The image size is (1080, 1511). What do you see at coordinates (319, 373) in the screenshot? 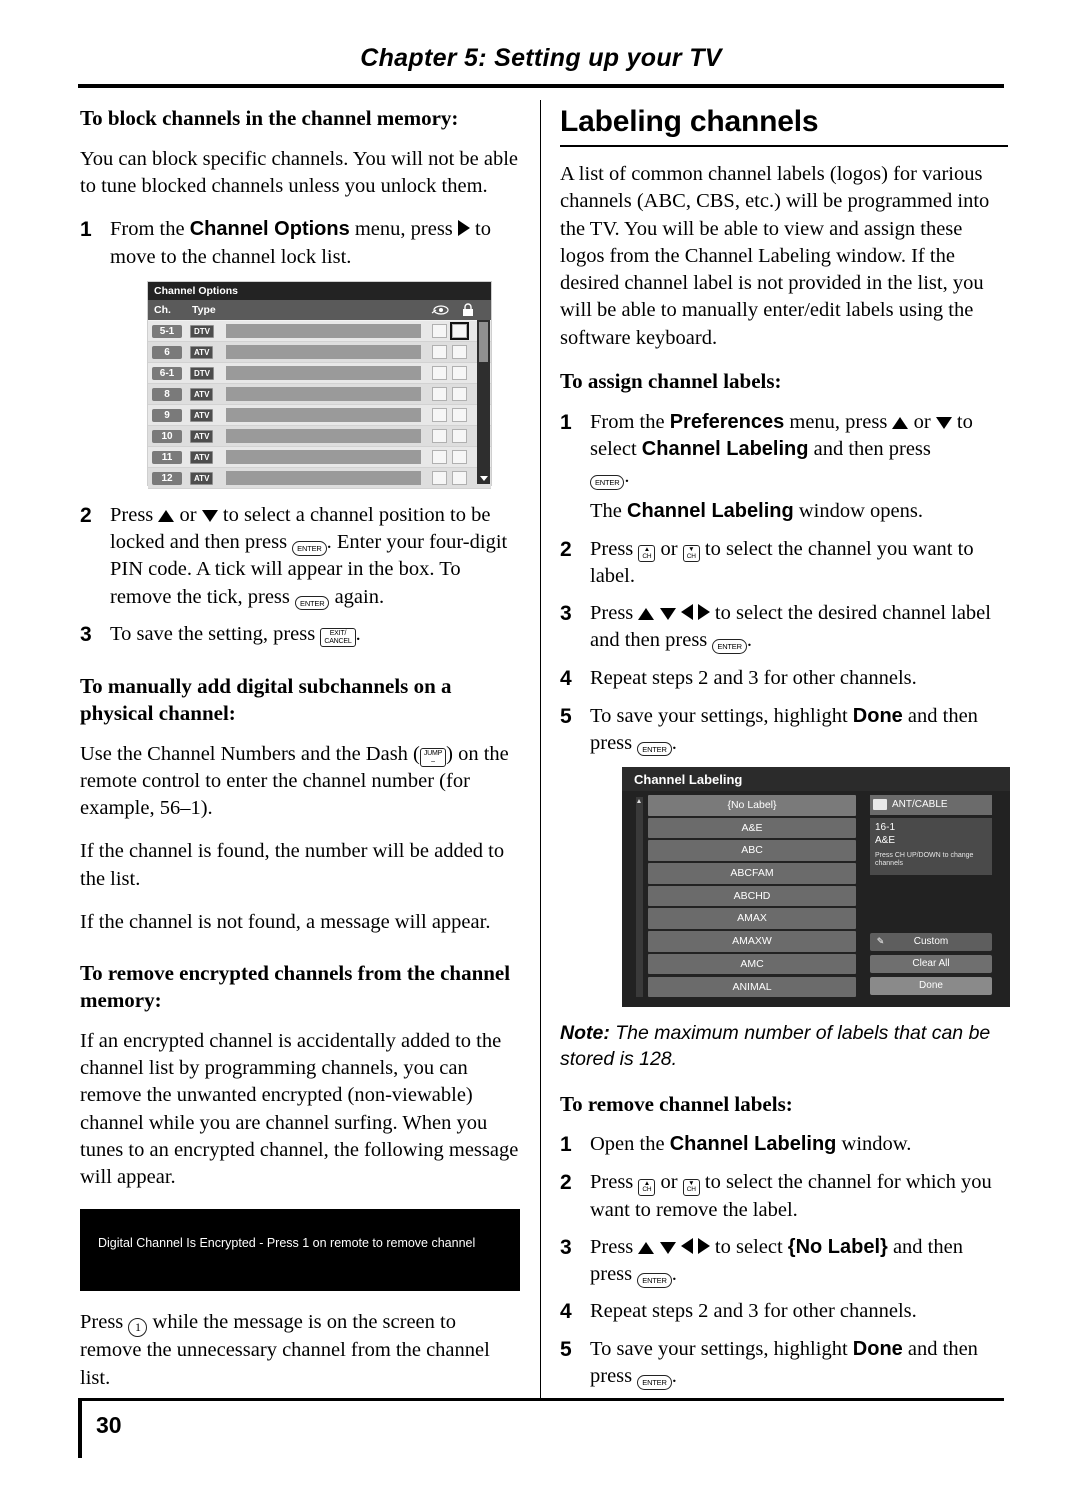
I see `table-row: 6-1 DTV` at bounding box center [319, 373].